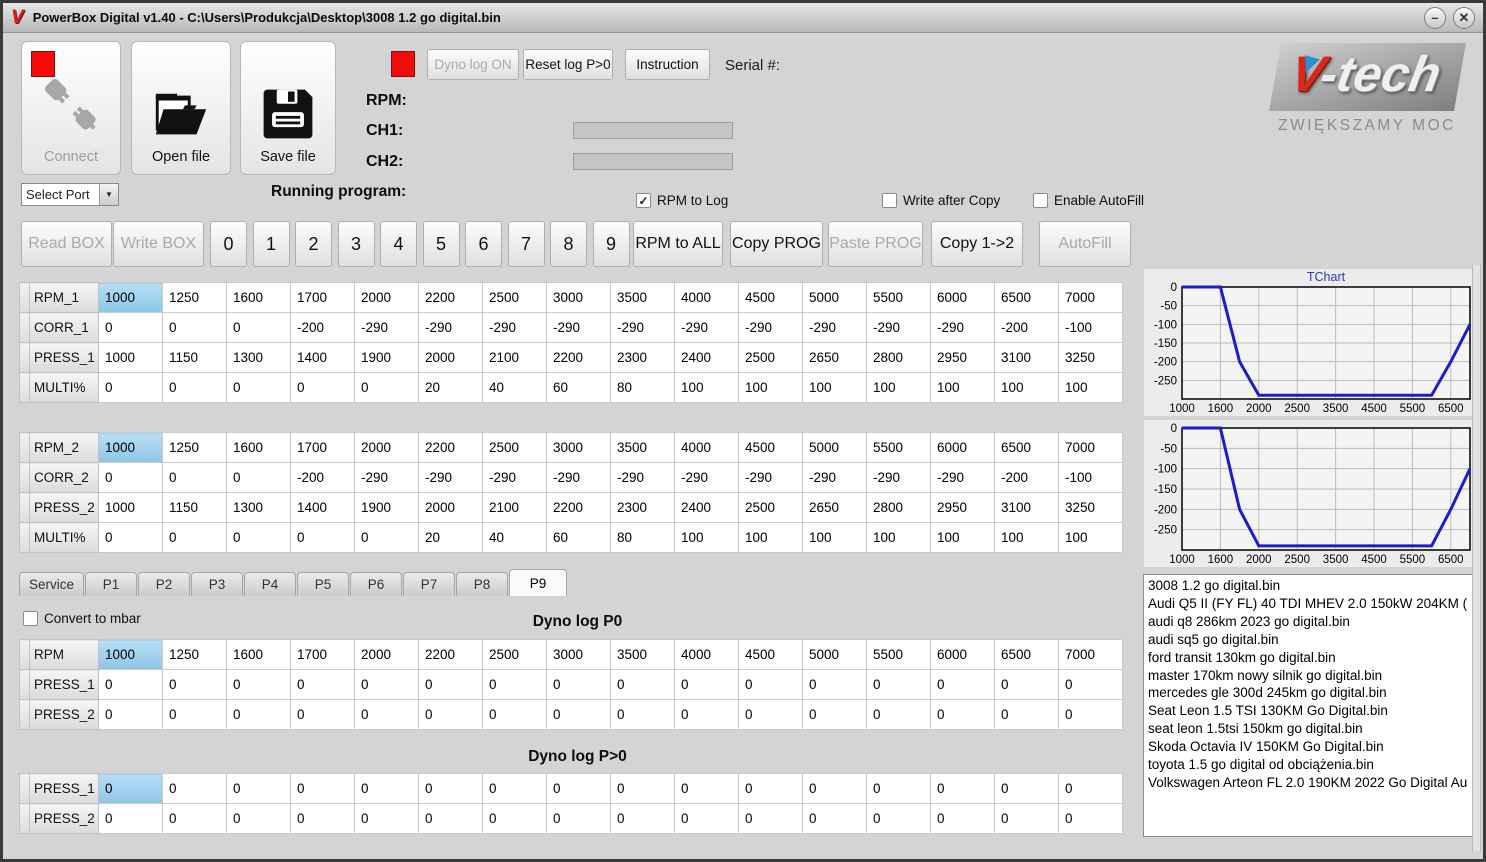 The image size is (1486, 862). What do you see at coordinates (1312, 658) in the screenshot?
I see `file-list-item: ford transit 130km go digital.bin` at bounding box center [1312, 658].